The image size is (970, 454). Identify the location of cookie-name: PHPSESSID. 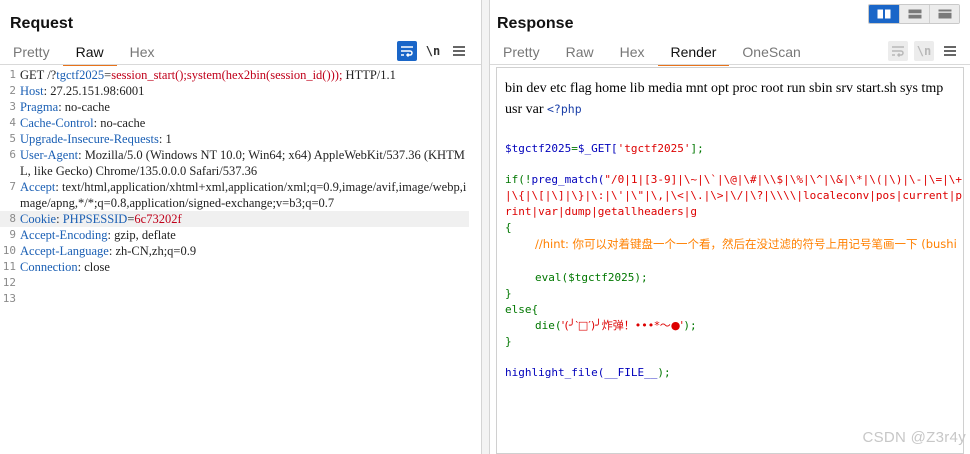
(95, 219).